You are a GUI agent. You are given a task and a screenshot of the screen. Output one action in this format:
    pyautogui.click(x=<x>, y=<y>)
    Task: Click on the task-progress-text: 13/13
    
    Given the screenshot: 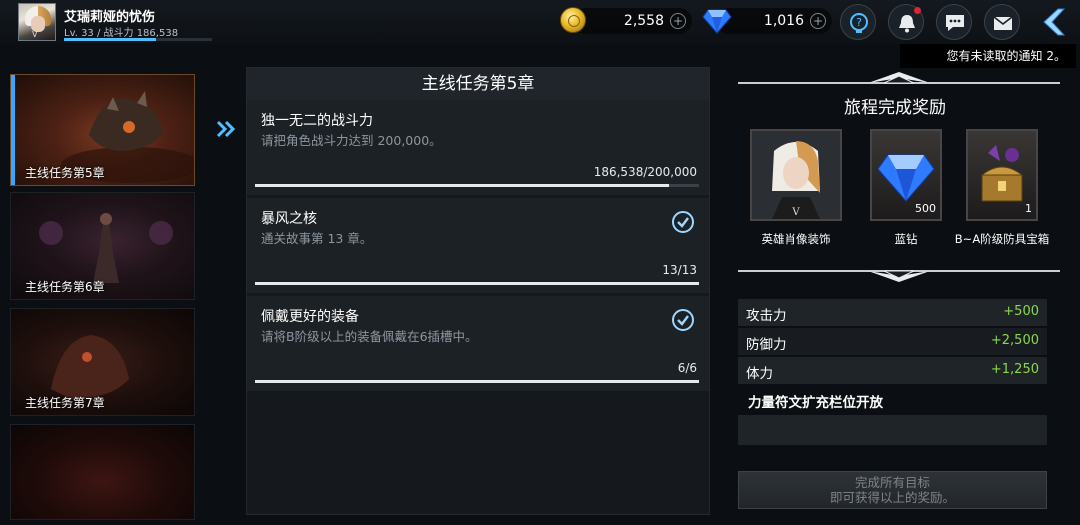 What is the action you would take?
    pyautogui.click(x=679, y=270)
    